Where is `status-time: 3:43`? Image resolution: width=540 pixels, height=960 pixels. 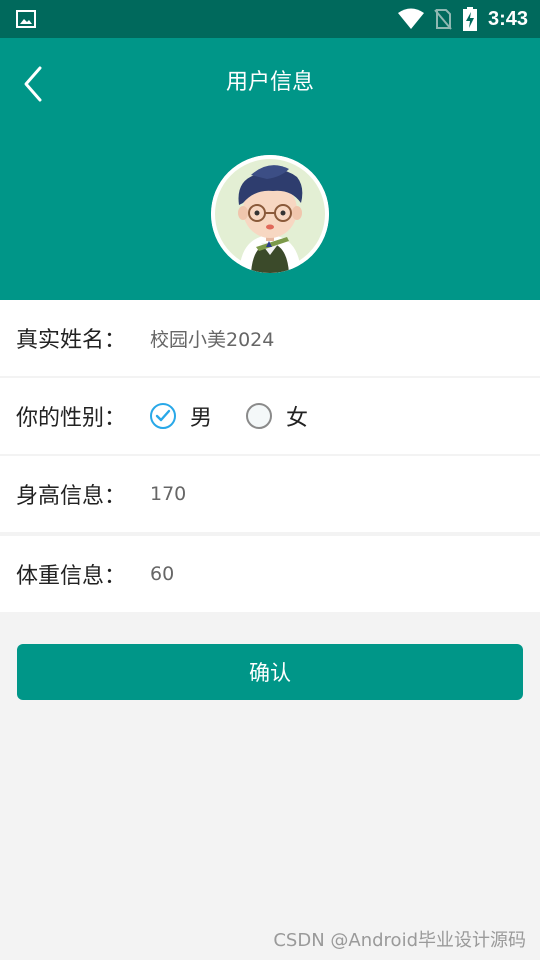 status-time: 3:43 is located at coordinates (507, 18).